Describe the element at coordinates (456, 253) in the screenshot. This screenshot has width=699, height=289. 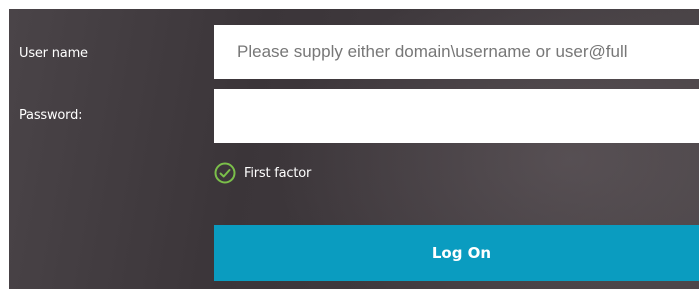
I see `log-on-button: Log On` at that location.